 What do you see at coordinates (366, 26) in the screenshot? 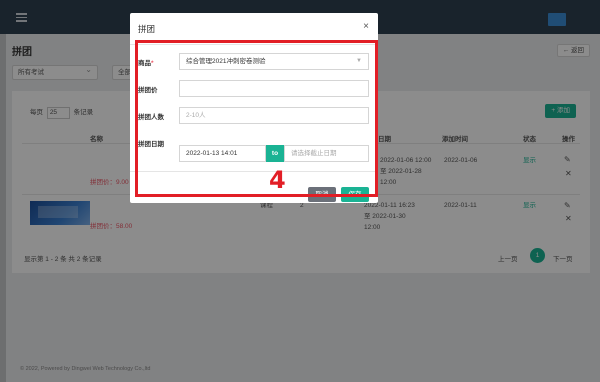
I see `close-icon: ×` at bounding box center [366, 26].